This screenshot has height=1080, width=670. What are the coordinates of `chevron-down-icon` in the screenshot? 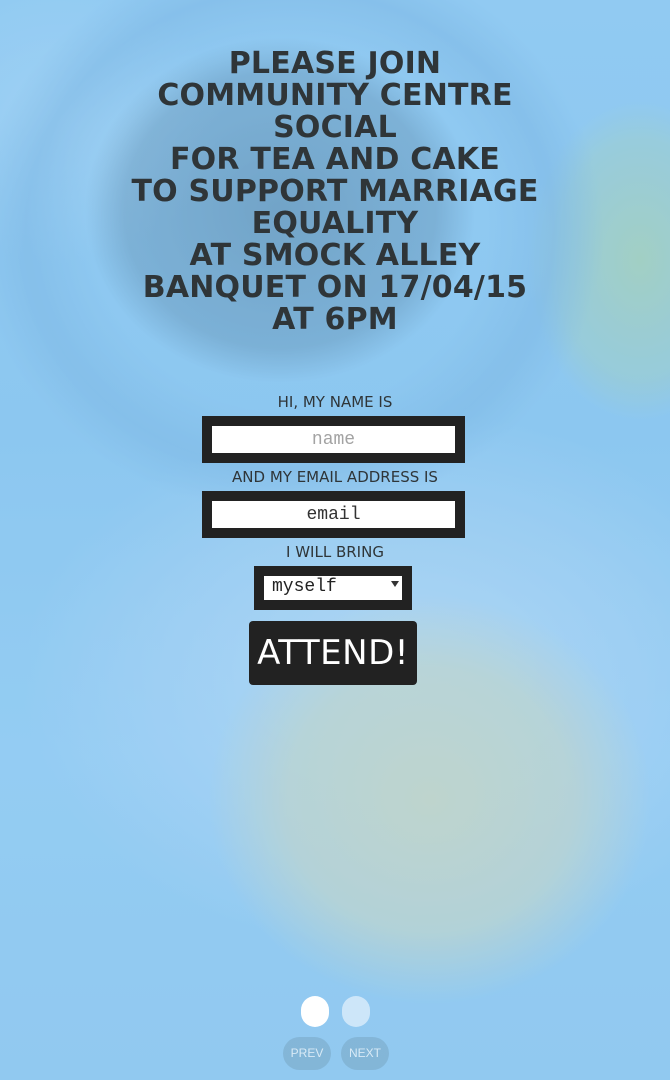 It's located at (395, 584).